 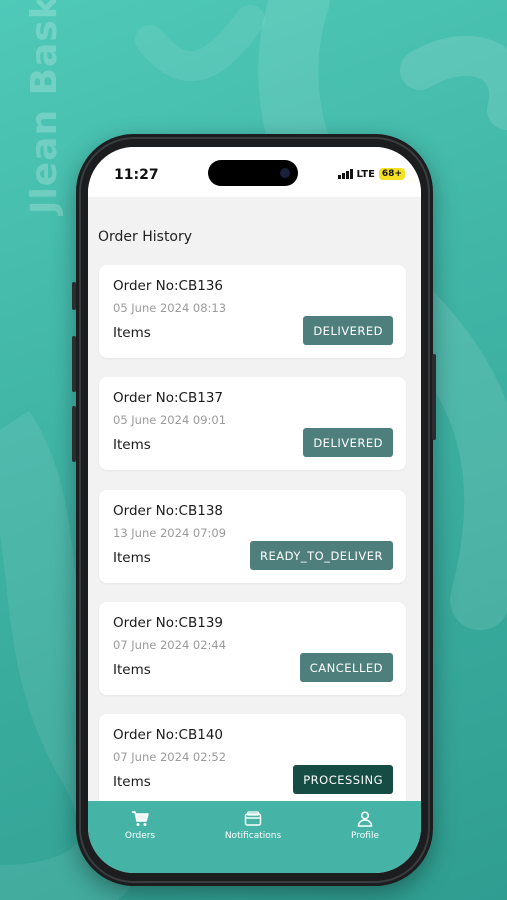 I want to click on page-title: Order History, so click(x=145, y=237).